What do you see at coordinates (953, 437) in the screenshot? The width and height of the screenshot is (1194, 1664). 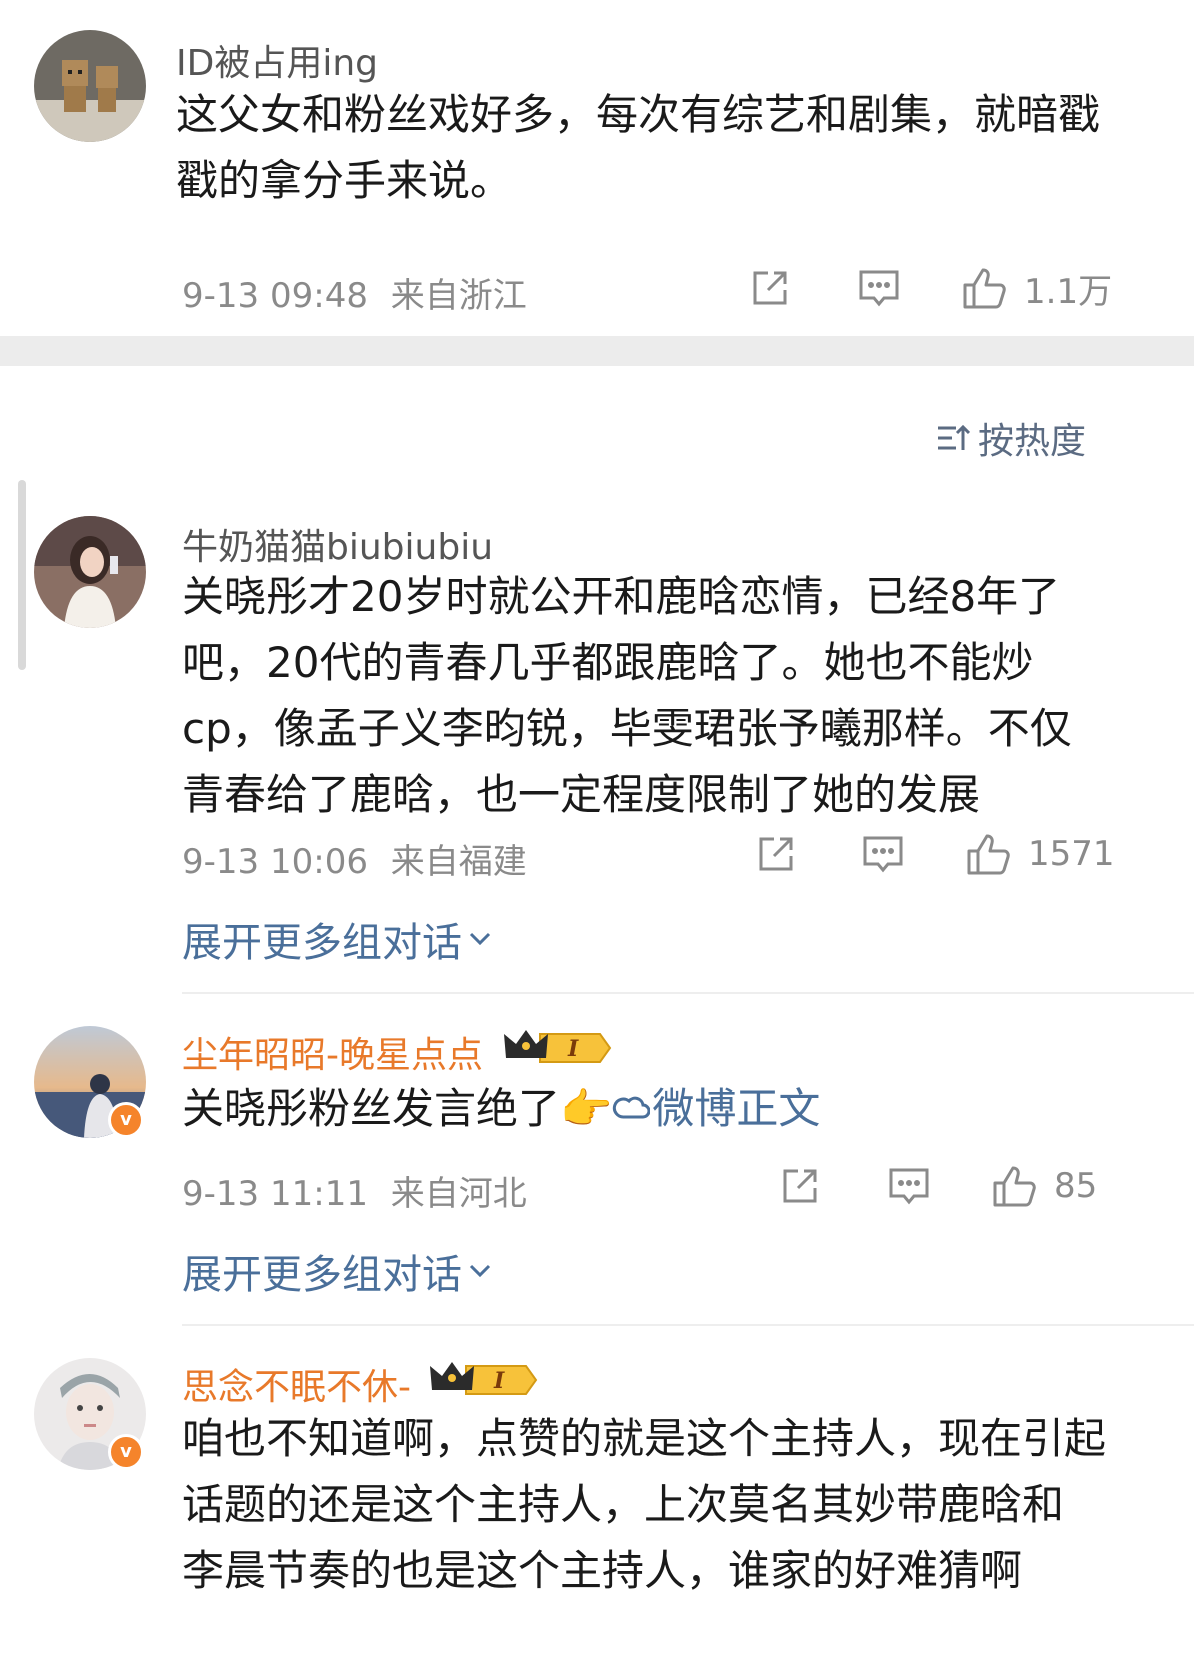 I see `sort-icon` at bounding box center [953, 437].